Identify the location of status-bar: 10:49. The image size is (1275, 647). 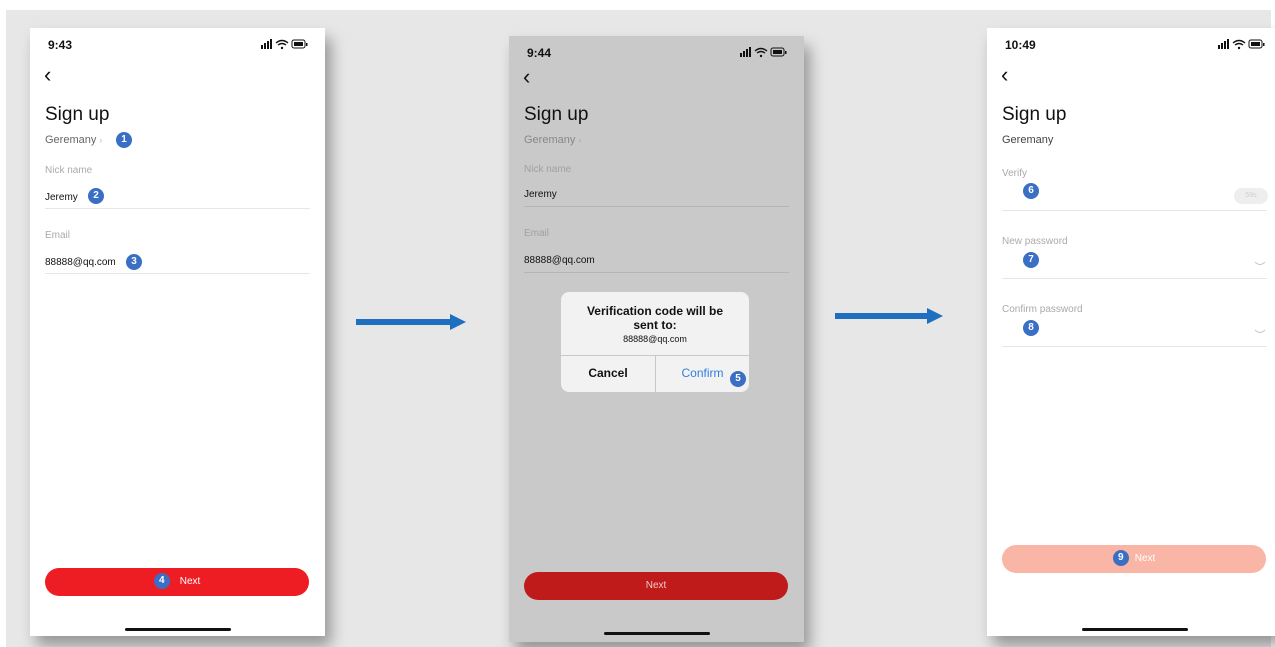
(1131, 43).